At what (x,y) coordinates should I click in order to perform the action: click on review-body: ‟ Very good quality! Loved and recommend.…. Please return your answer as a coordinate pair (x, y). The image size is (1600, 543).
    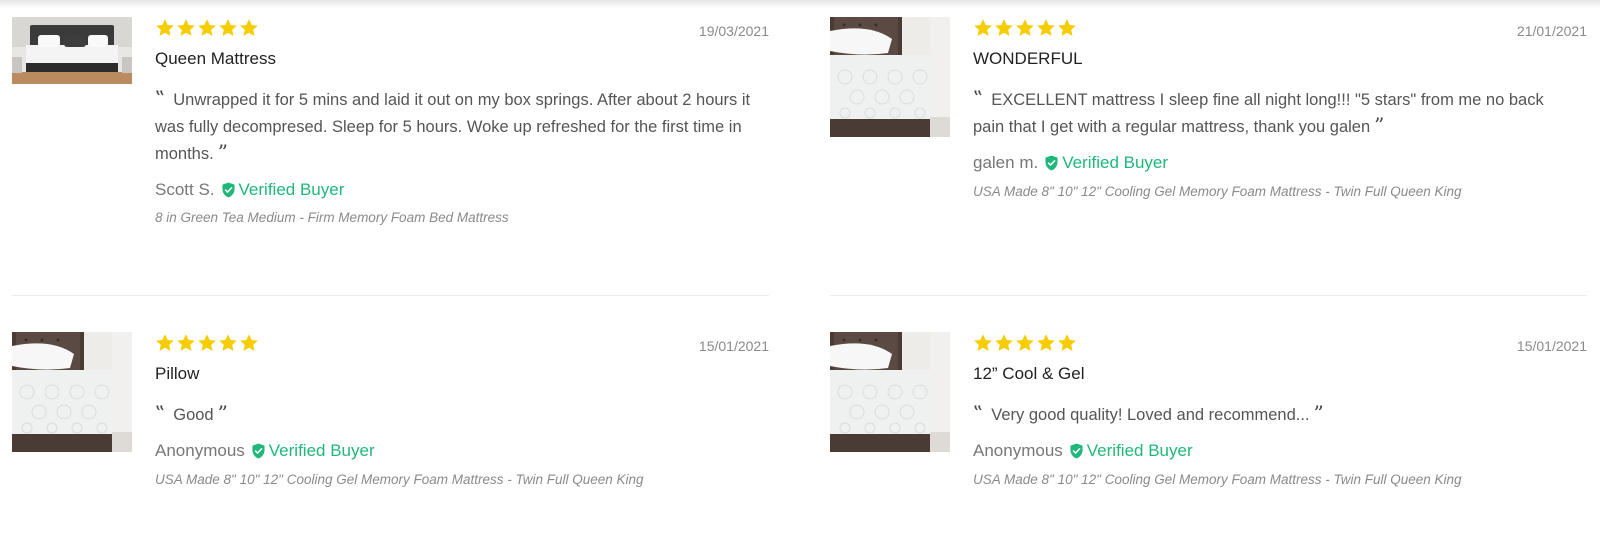
    Looking at the image, I should click on (1275, 415).